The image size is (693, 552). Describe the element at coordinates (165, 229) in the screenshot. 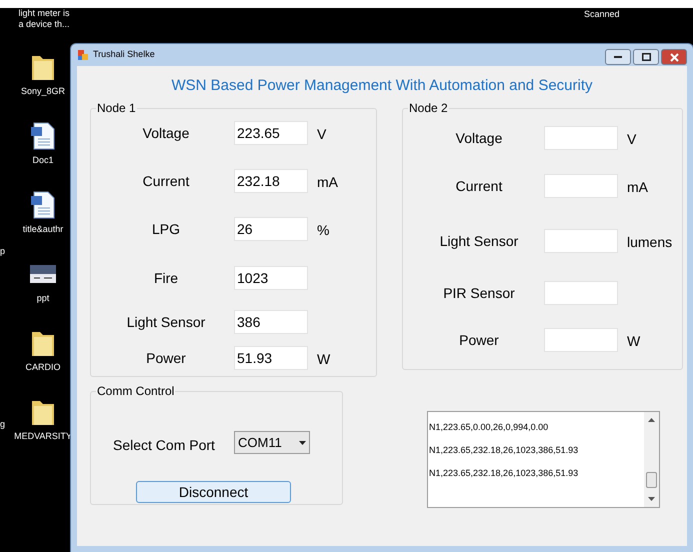

I see `field-label: LPG` at that location.